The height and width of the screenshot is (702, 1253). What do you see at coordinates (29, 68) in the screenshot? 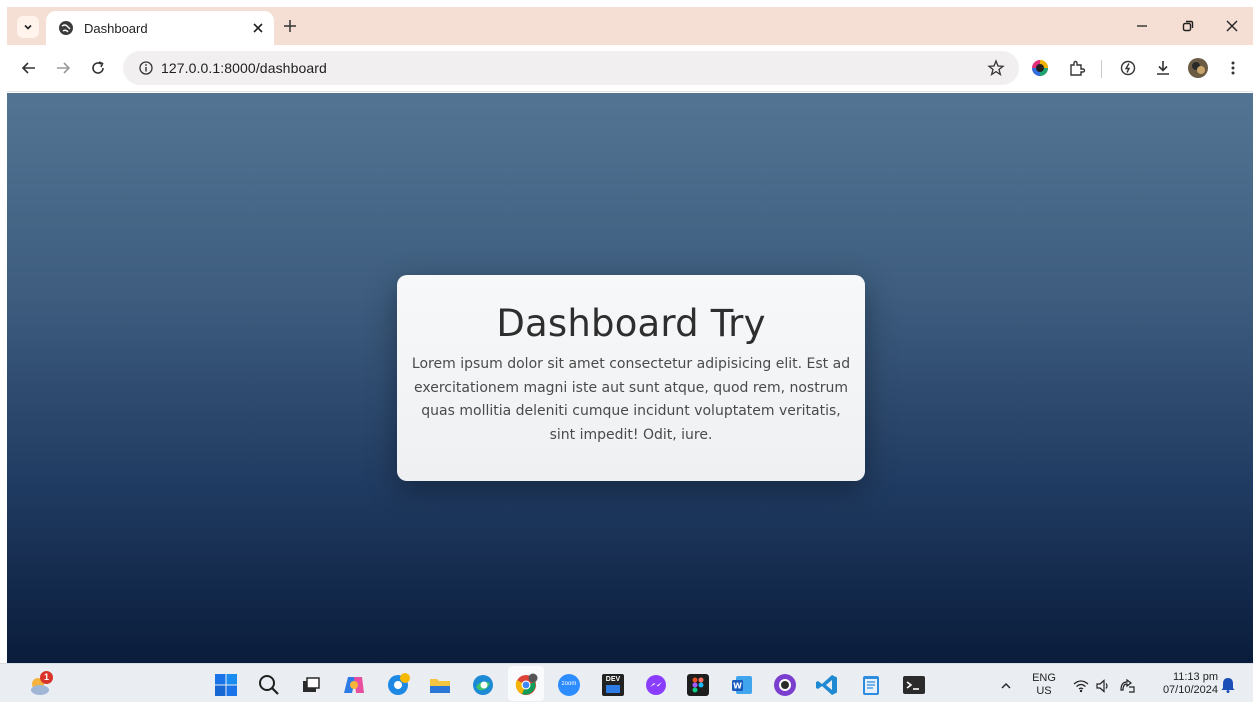
I see `back-arrow-icon` at bounding box center [29, 68].